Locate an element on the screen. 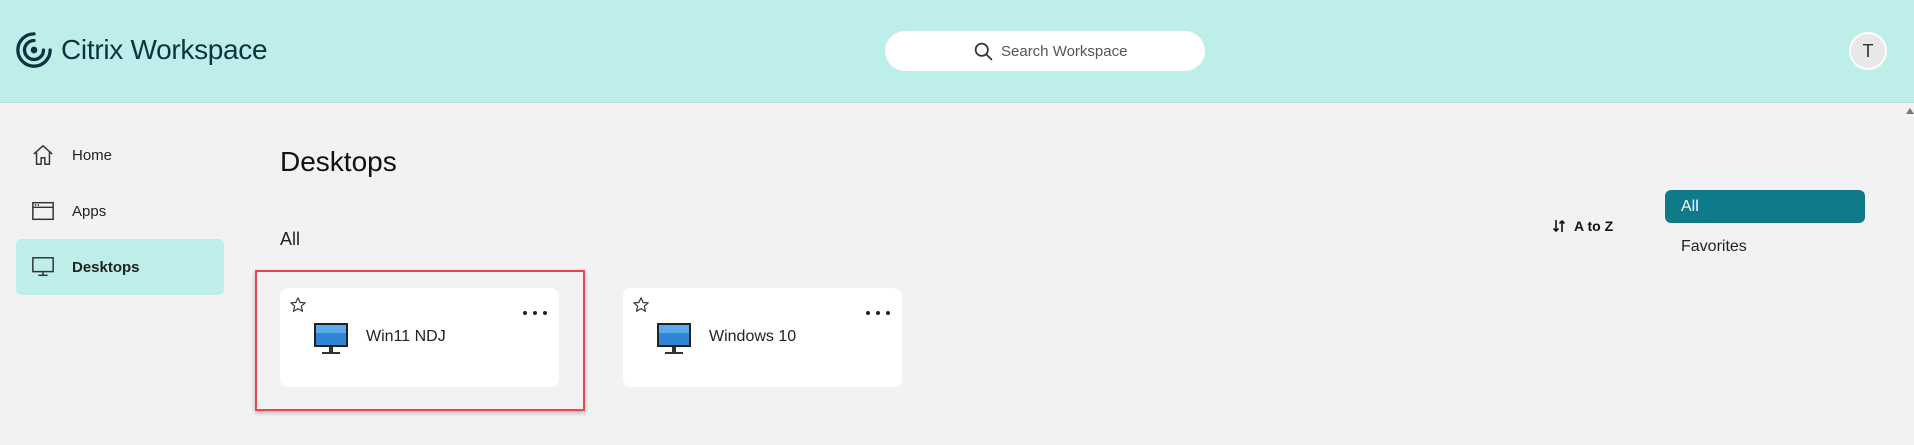  sort-button: A to Z is located at coordinates (1582, 226).